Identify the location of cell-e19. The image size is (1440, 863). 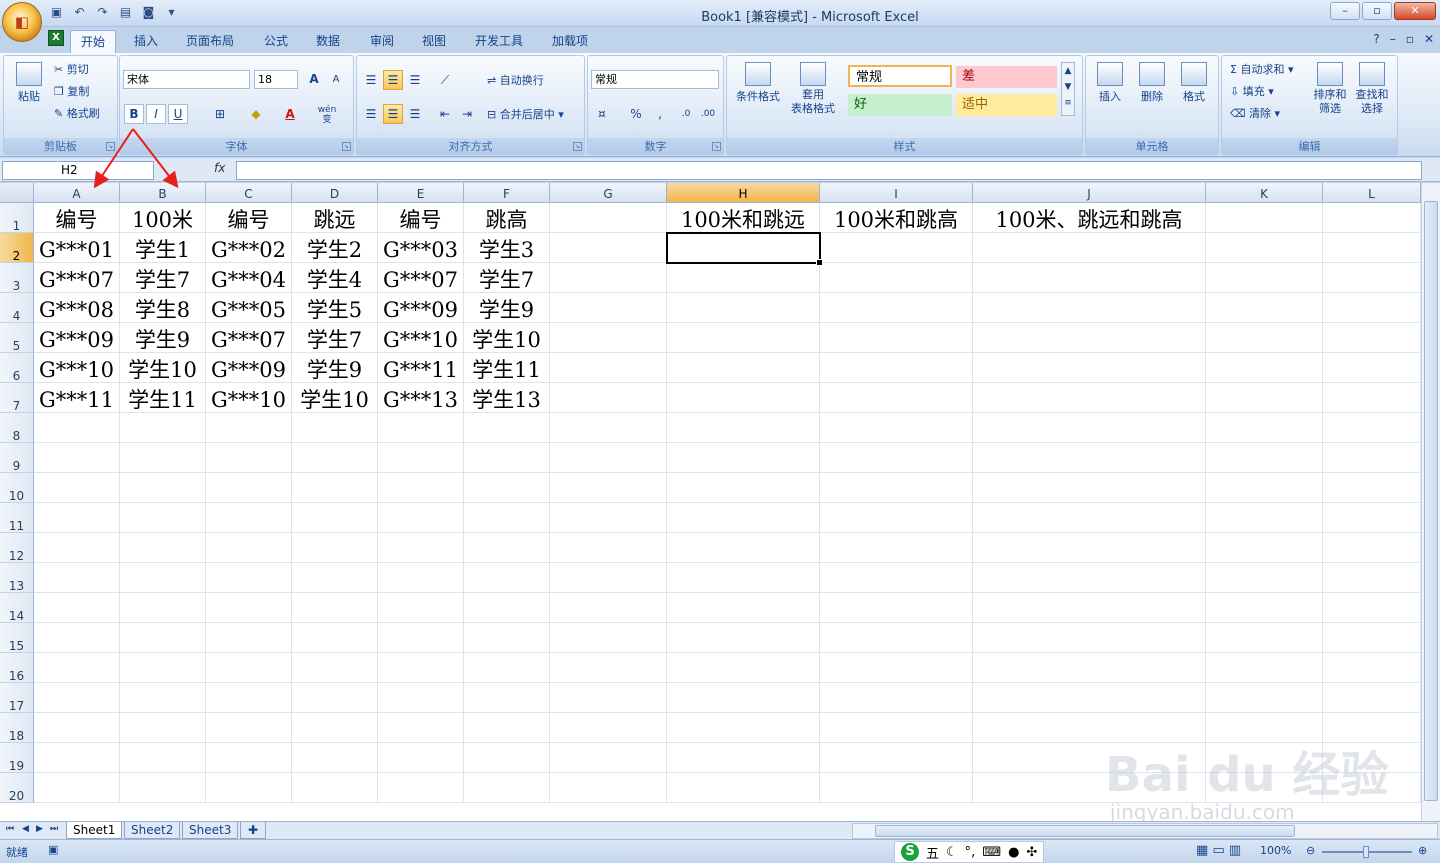
(421, 758).